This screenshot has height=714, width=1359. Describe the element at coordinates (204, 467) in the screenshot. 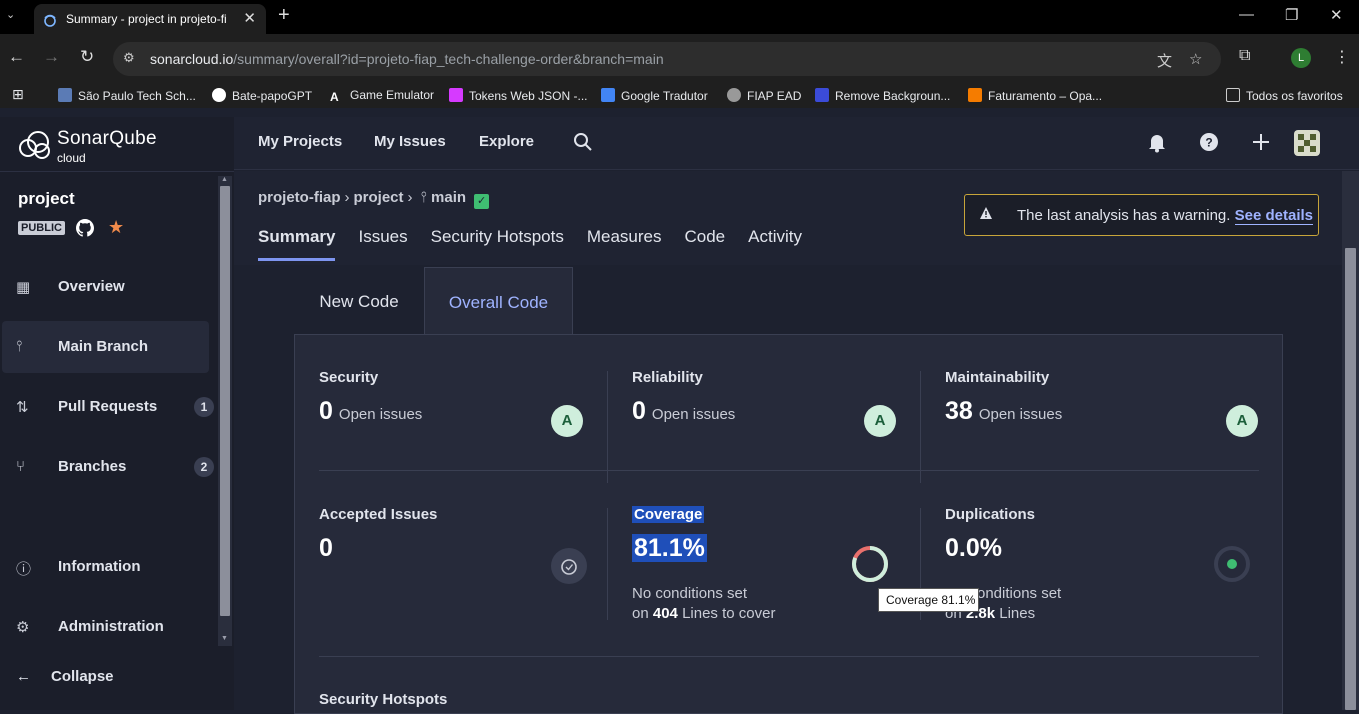

I see `branches-count: 2` at that location.